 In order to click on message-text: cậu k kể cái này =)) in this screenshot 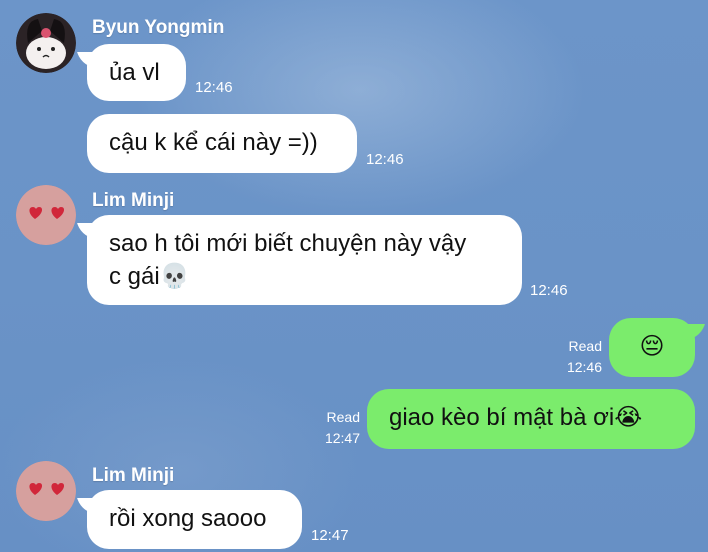, I will do `click(213, 142)`.